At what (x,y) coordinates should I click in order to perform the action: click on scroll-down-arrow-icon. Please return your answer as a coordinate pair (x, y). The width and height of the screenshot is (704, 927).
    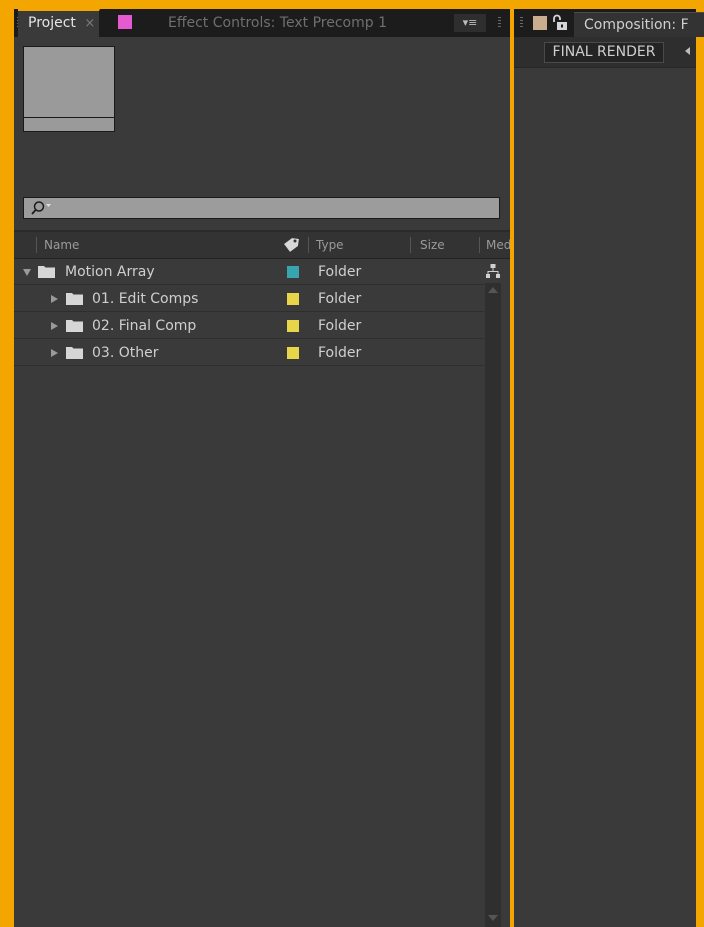
    Looking at the image, I should click on (493, 918).